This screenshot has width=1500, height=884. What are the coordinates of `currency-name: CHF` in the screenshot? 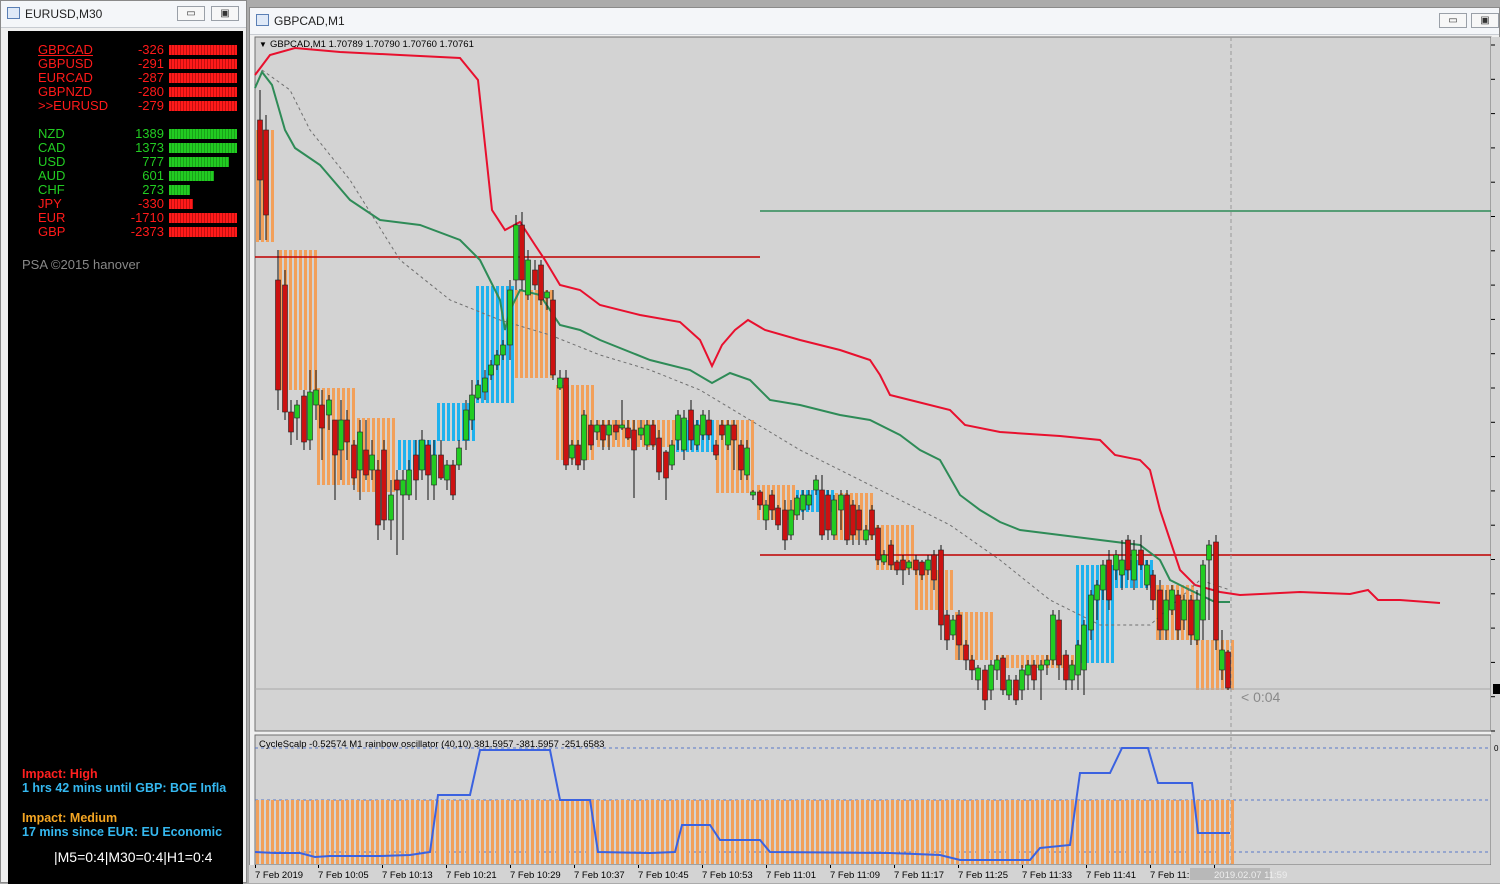 It's located at (51, 189).